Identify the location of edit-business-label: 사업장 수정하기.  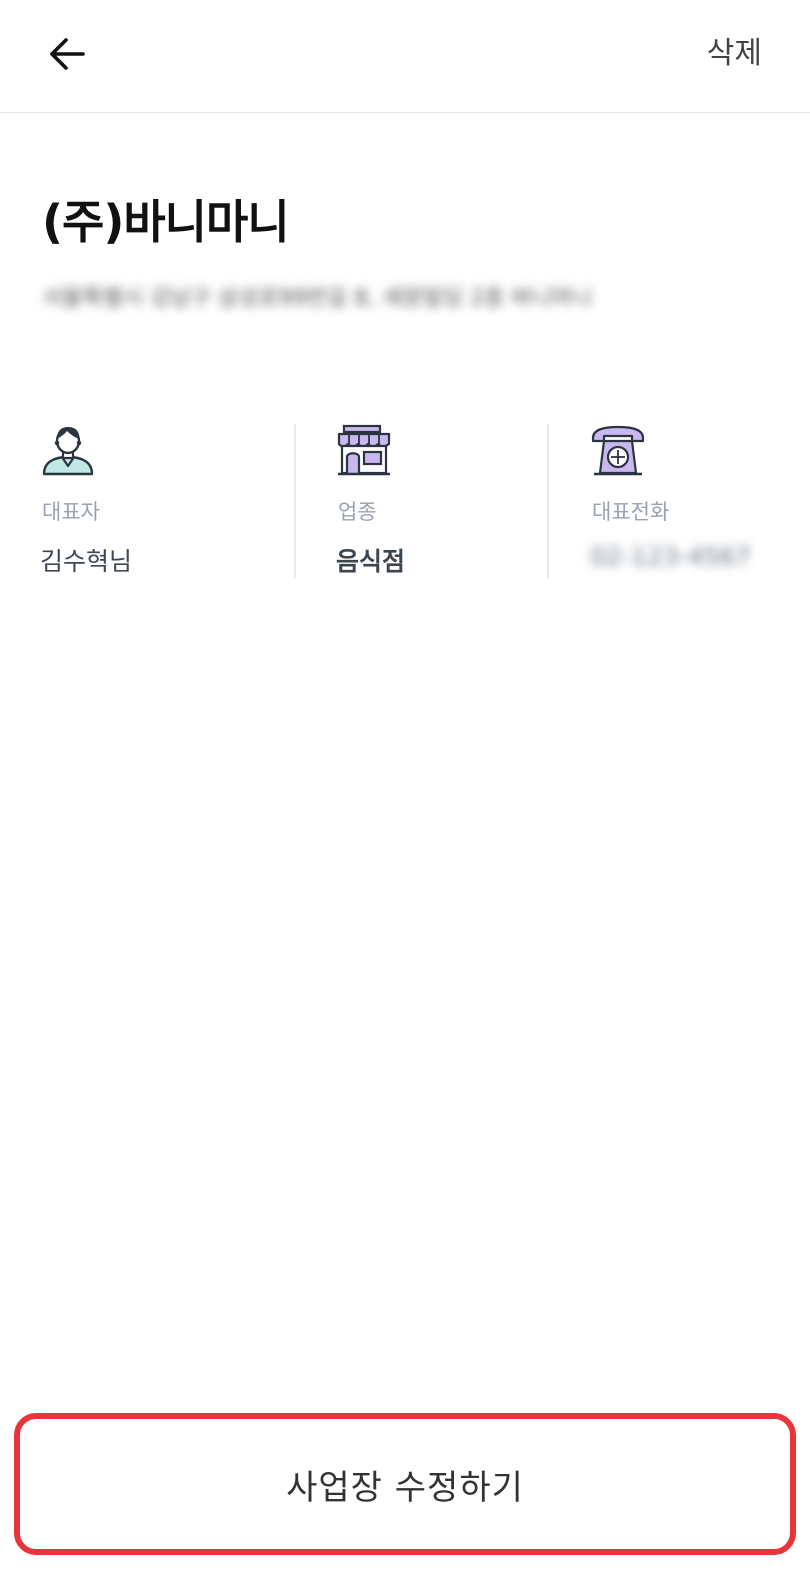
(405, 1487).